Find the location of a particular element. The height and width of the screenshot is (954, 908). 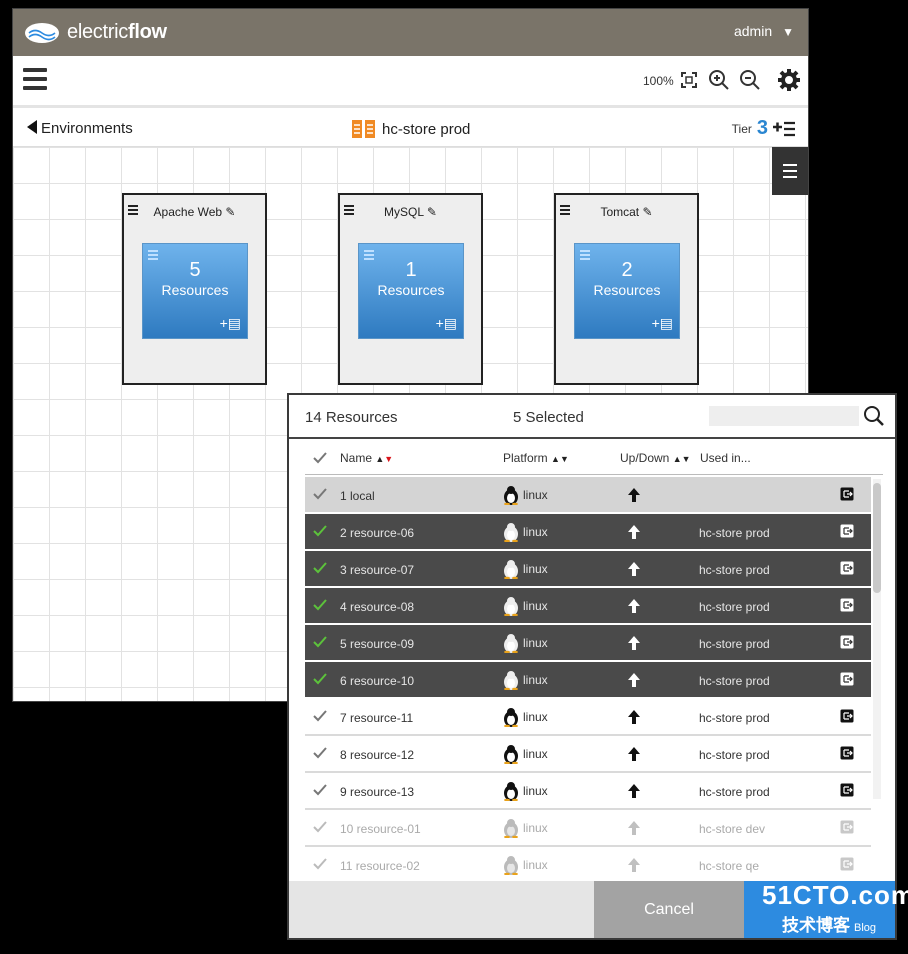

table-row: 8 resource-12 linux hc-store prod is located at coordinates (588, 754).